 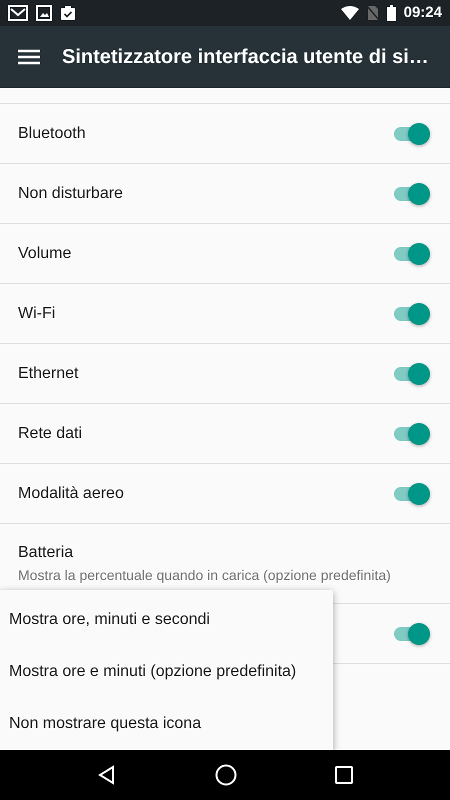 What do you see at coordinates (344, 775) in the screenshot?
I see `recents-icon` at bounding box center [344, 775].